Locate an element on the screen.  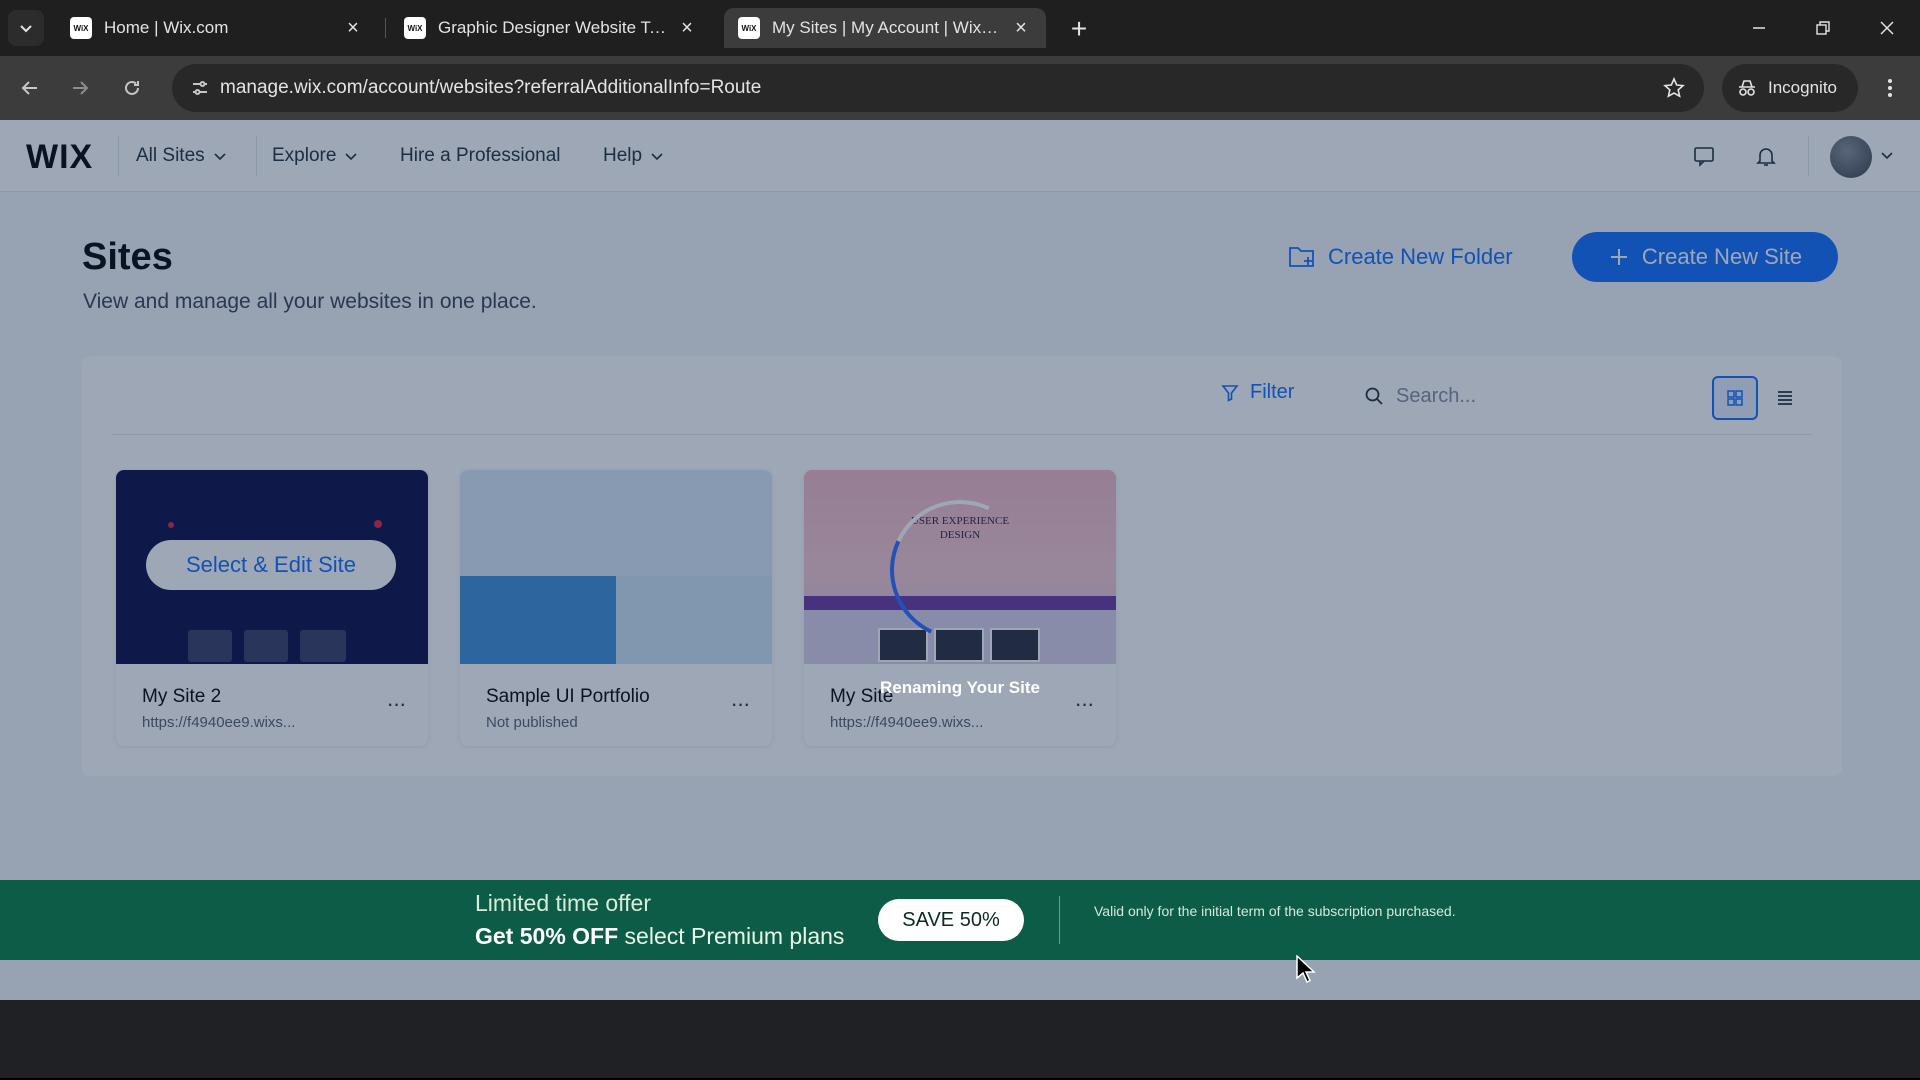
close-icon is located at coordinates (1887, 28).